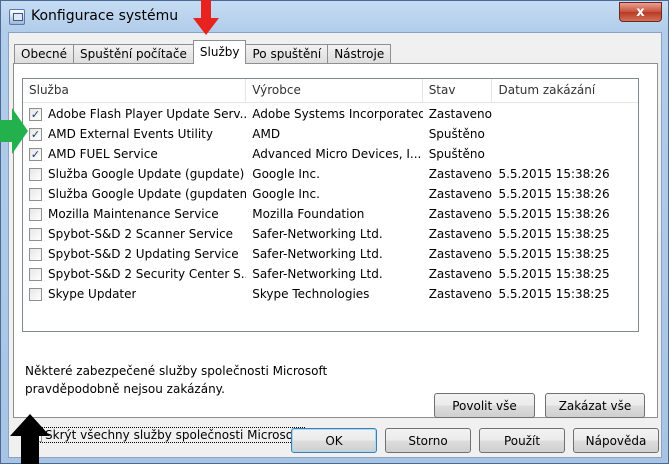  What do you see at coordinates (130, 134) in the screenshot?
I see `service-name: AMD External Events Utility` at bounding box center [130, 134].